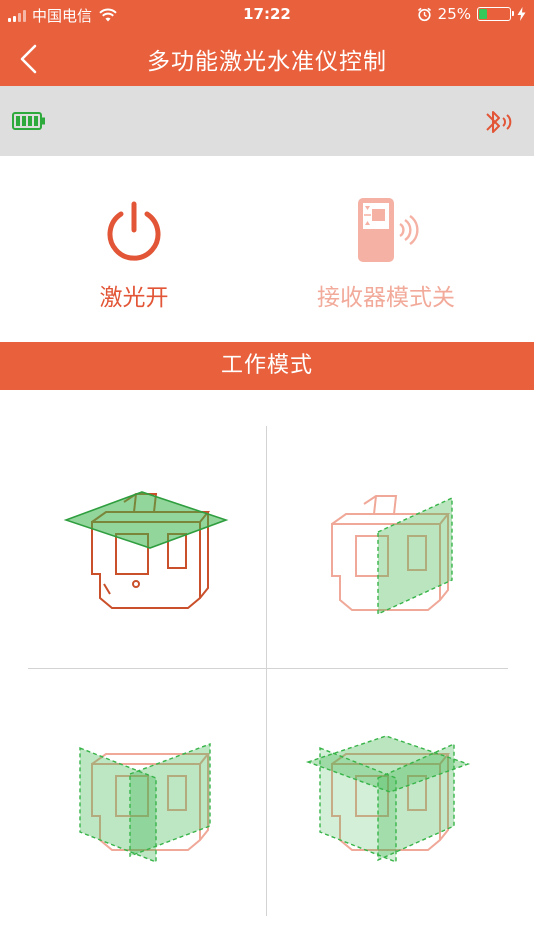 The height and width of the screenshot is (950, 534). I want to click on status-bar: 中国电信 17:22 25%, so click(267, 15).